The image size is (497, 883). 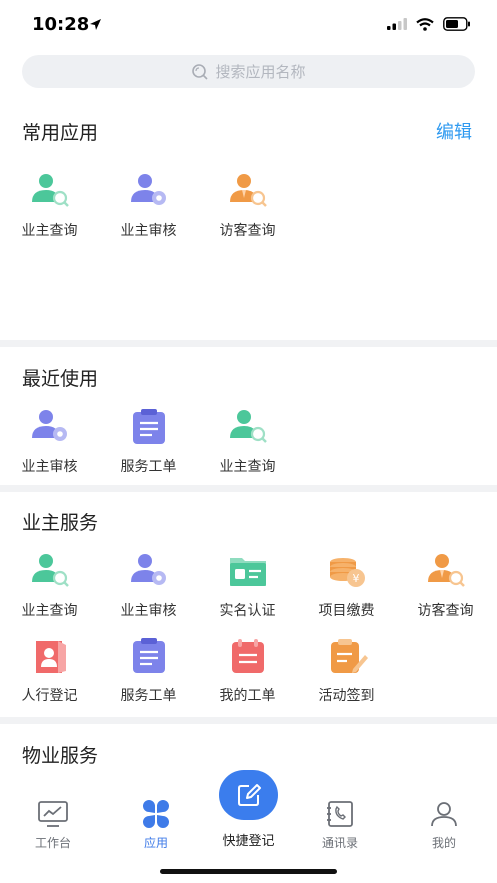 I want to click on apps-clover-icon, so click(x=156, y=814).